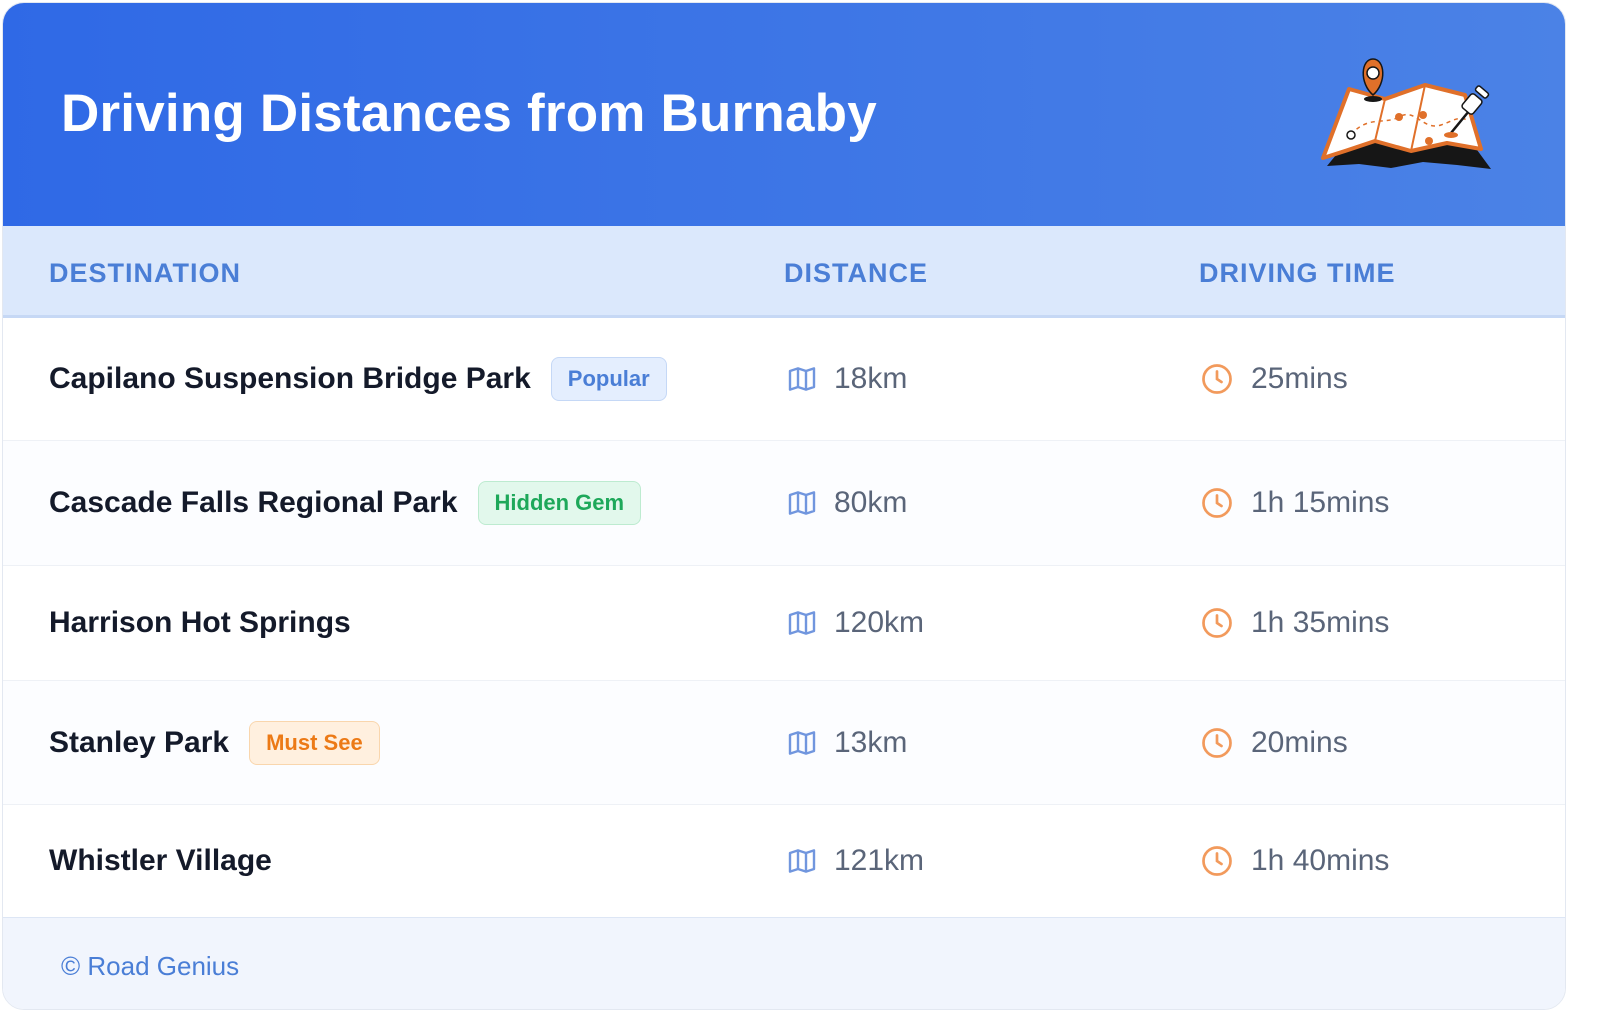  Describe the element at coordinates (784, 963) in the screenshot. I see `footer: © Road Genius` at that location.